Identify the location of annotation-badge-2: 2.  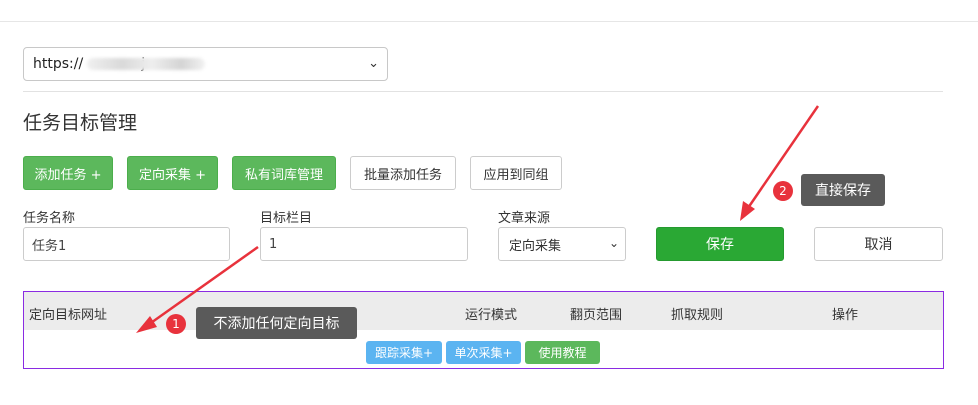
(783, 191).